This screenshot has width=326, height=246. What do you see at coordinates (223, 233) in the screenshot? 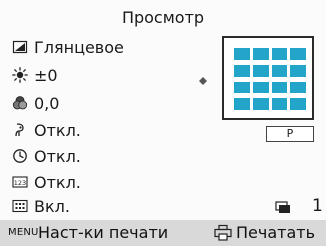
I see `print-button-icon` at bounding box center [223, 233].